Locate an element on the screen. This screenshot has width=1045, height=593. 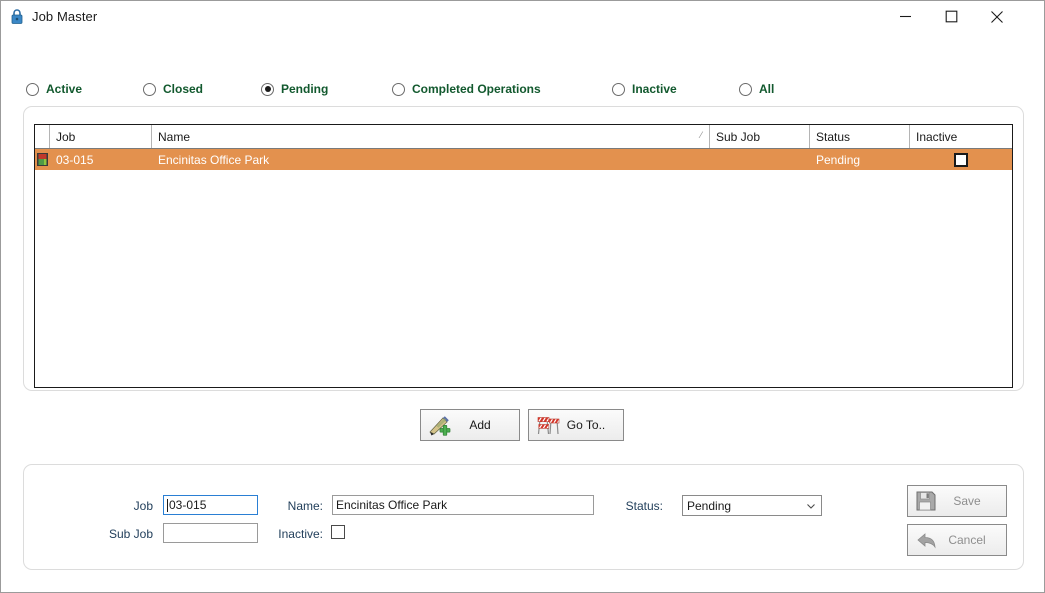
grid-header-sub-job-label: Sub Job is located at coordinates (738, 136).